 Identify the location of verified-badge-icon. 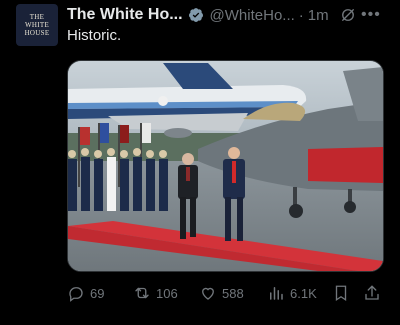
(196, 15).